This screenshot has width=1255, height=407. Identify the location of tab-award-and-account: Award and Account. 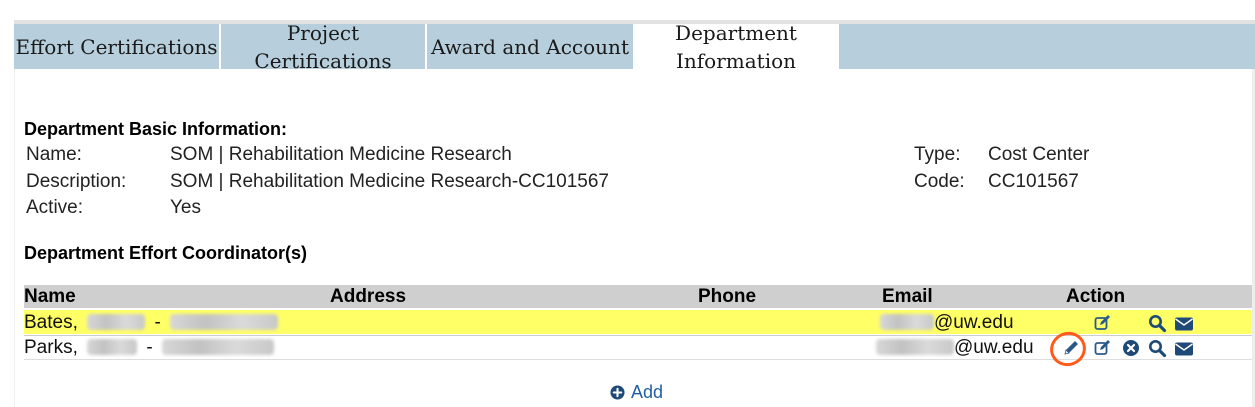
(530, 46).